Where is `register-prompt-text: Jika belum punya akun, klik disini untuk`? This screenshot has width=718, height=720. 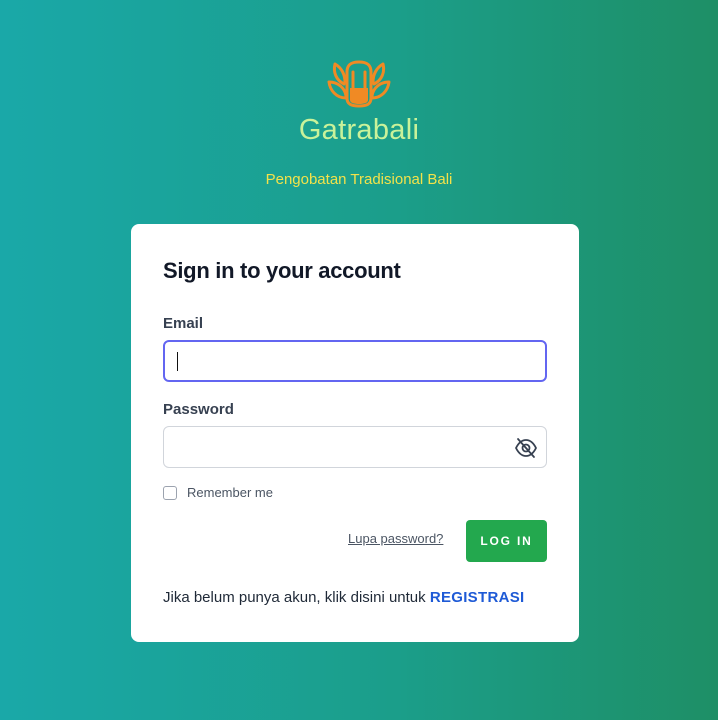
register-prompt-text: Jika belum punya akun, klik disini untuk is located at coordinates (294, 597).